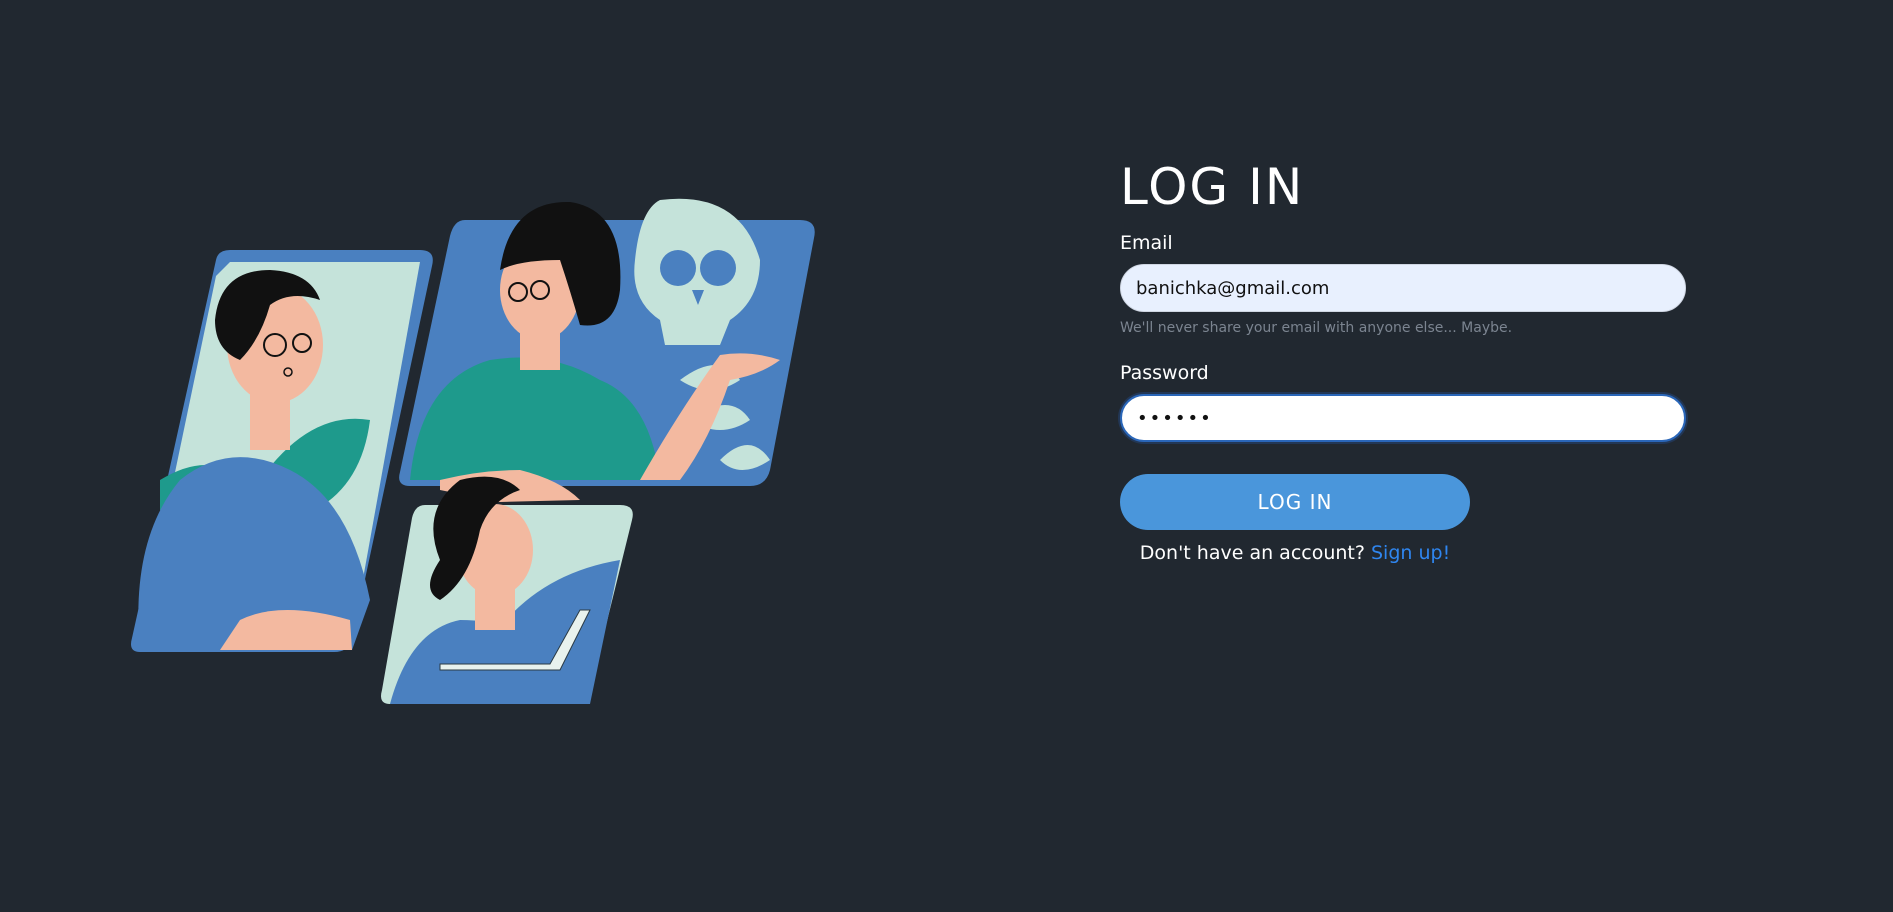 The width and height of the screenshot is (1893, 912). What do you see at coordinates (1175, 418) in the screenshot?
I see `password-value: ••••••` at bounding box center [1175, 418].